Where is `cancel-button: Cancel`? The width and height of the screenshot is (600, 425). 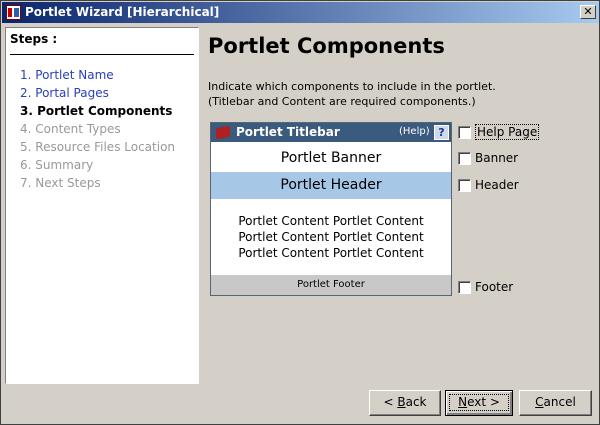 cancel-button: Cancel is located at coordinates (555, 403).